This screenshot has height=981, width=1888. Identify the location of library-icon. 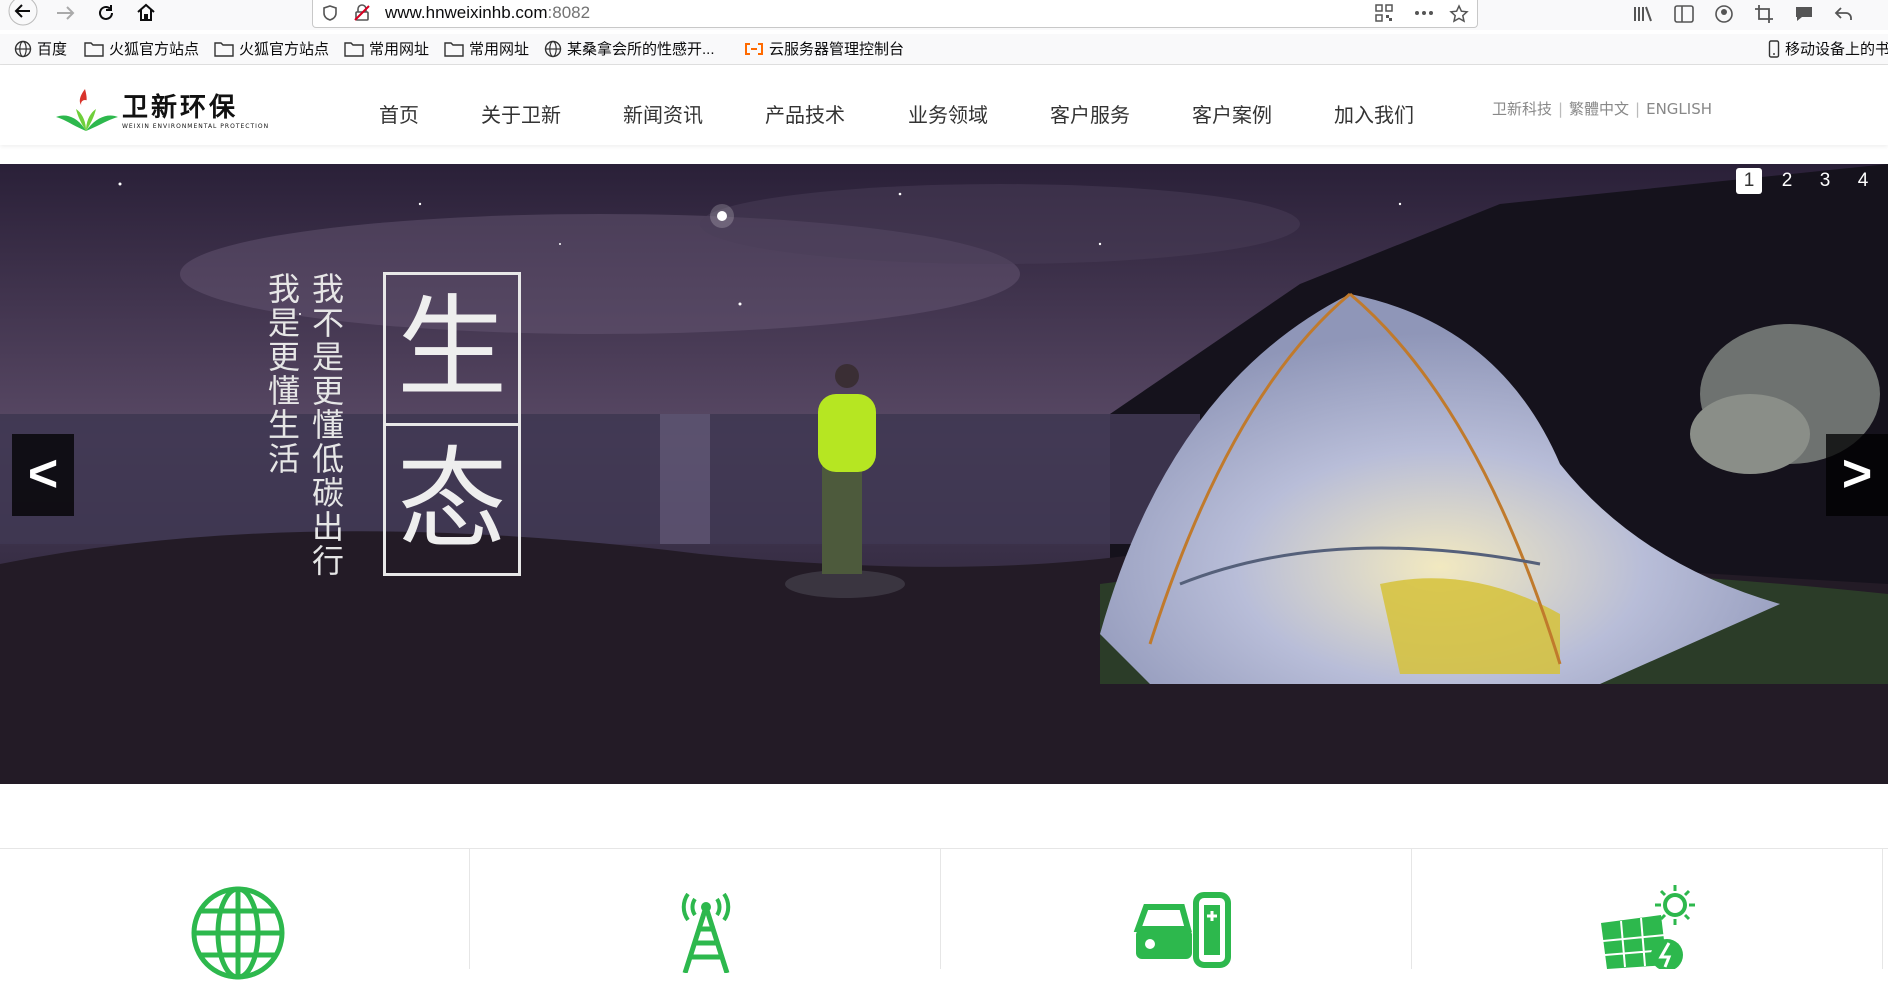
(1643, 14).